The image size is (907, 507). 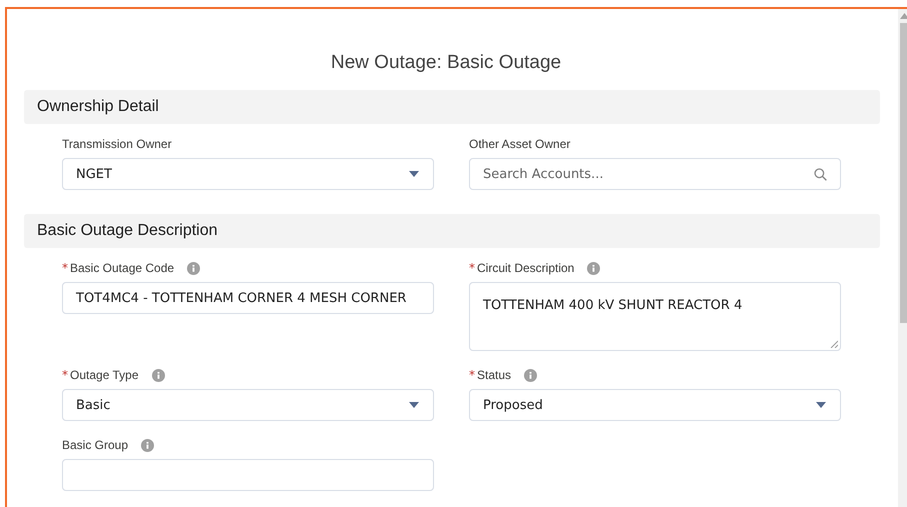 I want to click on text-area: TOTTENHAM 400 kV SHUNT REACTOR 4, so click(x=655, y=316).